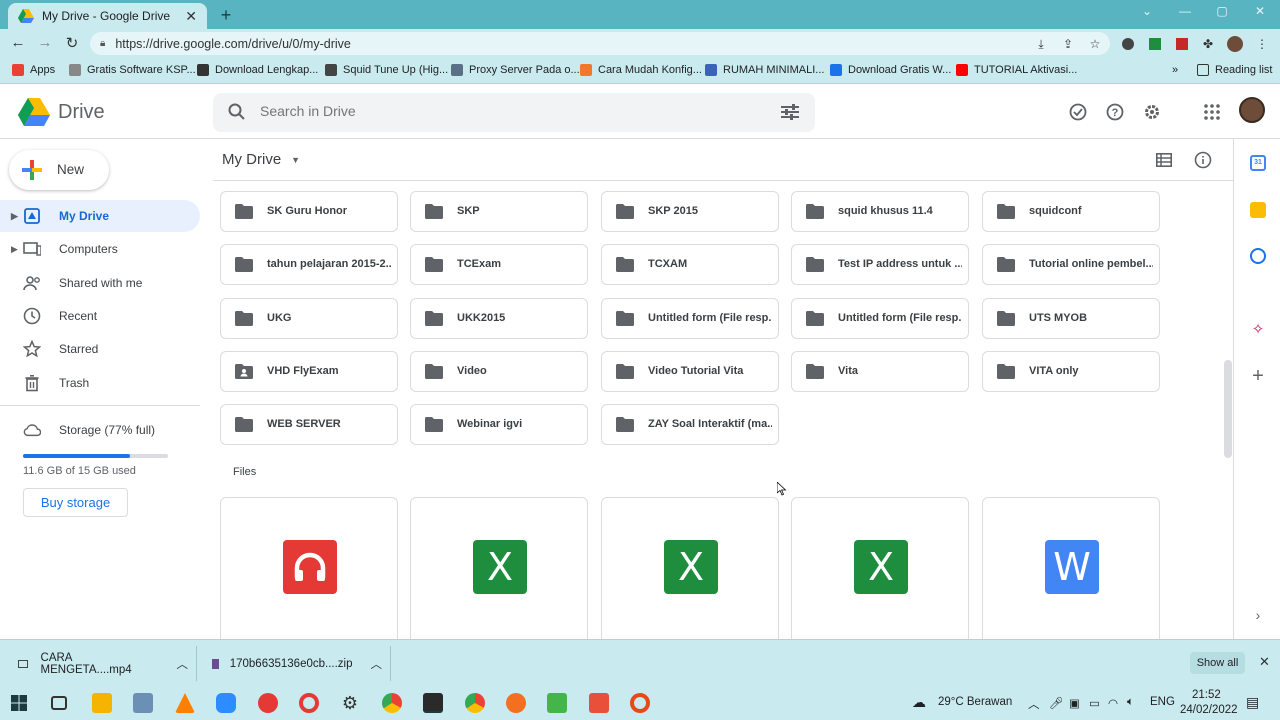 This screenshot has width=1280, height=720. I want to click on chevron-right-icon: ›, so click(1258, 615).